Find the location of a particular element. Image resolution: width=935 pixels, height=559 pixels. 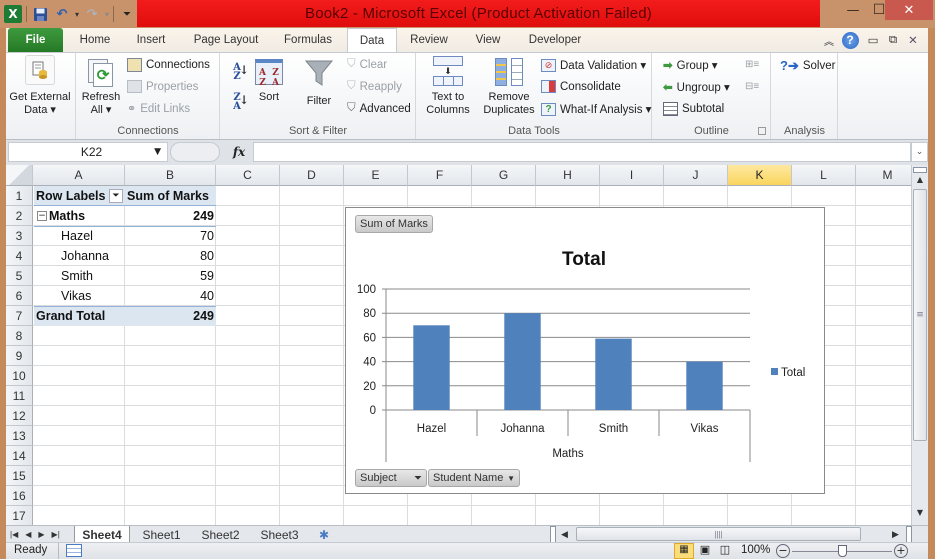

column-header-l: L is located at coordinates (824, 175).